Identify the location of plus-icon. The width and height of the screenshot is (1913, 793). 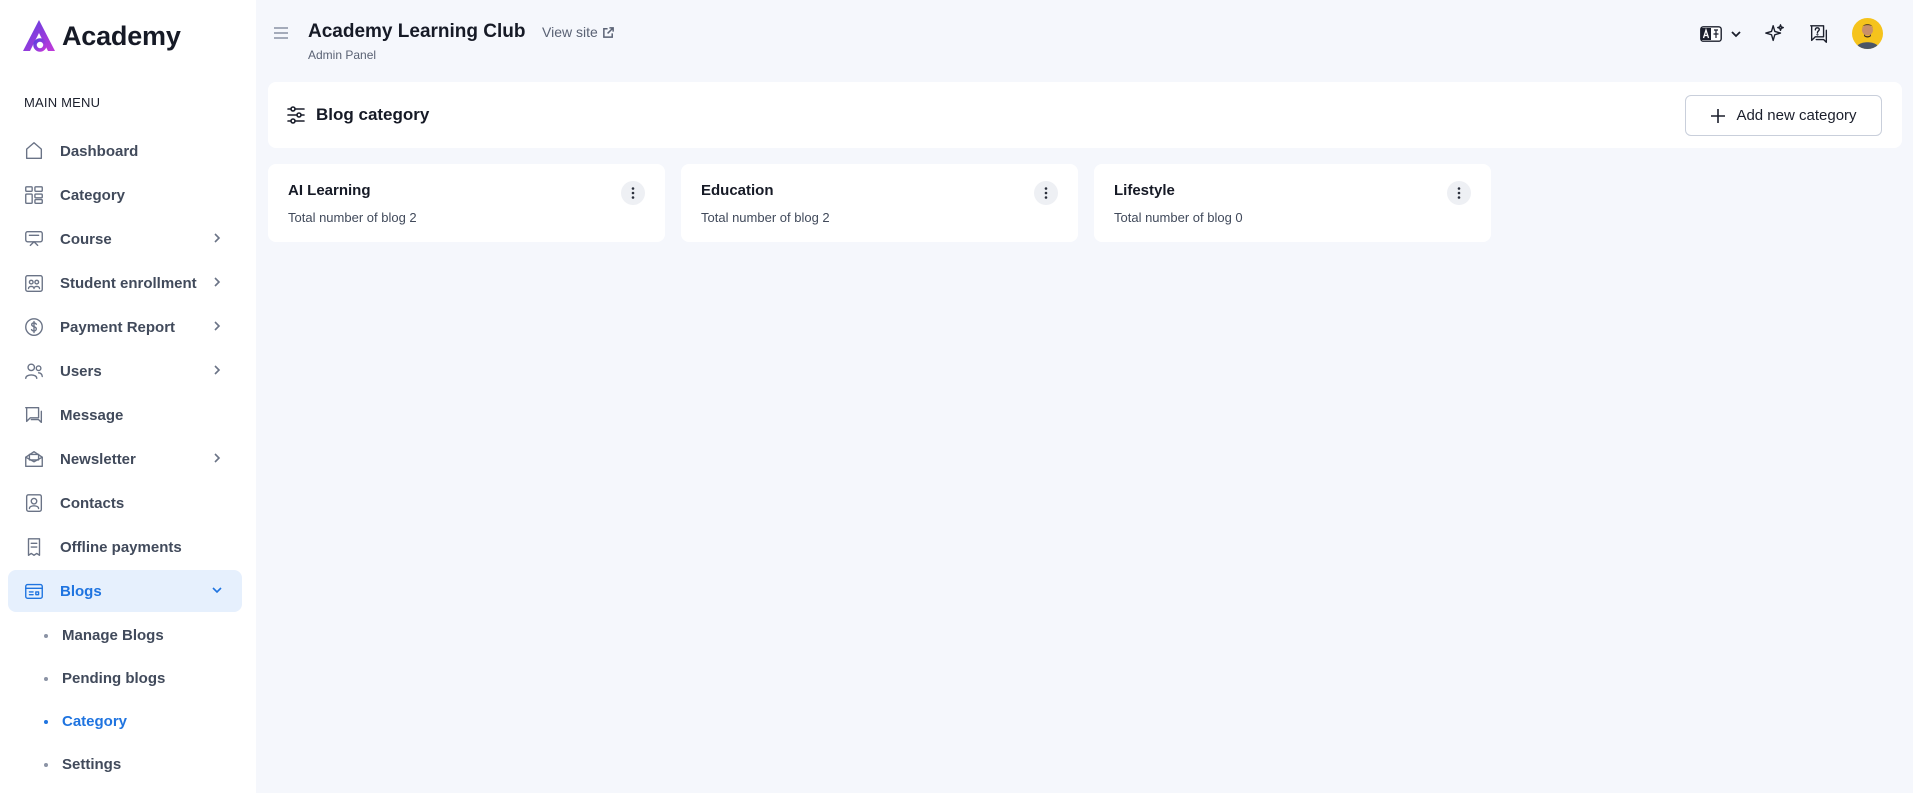
(1718, 115).